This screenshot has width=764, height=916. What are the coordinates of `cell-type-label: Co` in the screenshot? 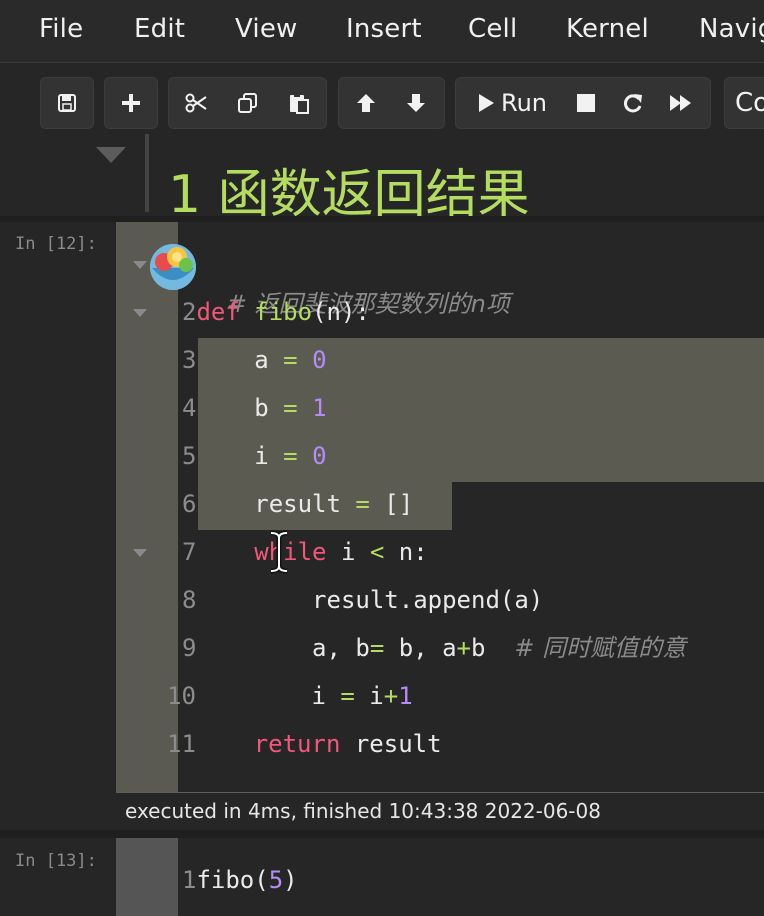 It's located at (749, 103).